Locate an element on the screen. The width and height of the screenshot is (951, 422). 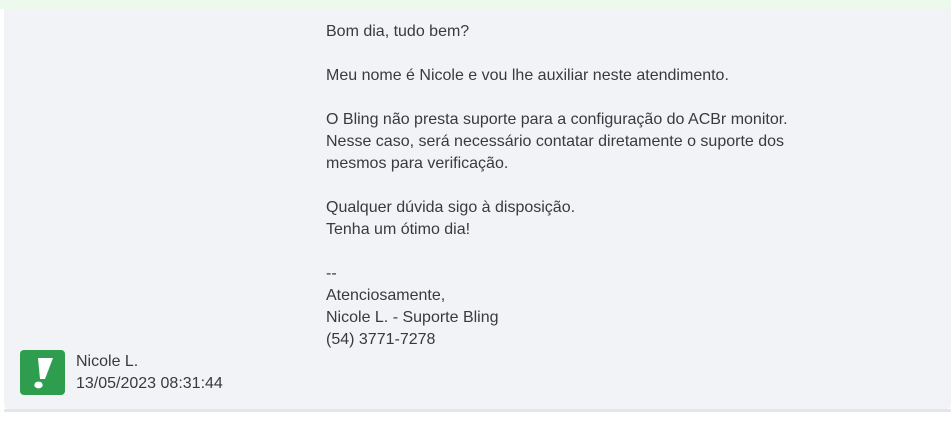
author-avatar is located at coordinates (42, 372).